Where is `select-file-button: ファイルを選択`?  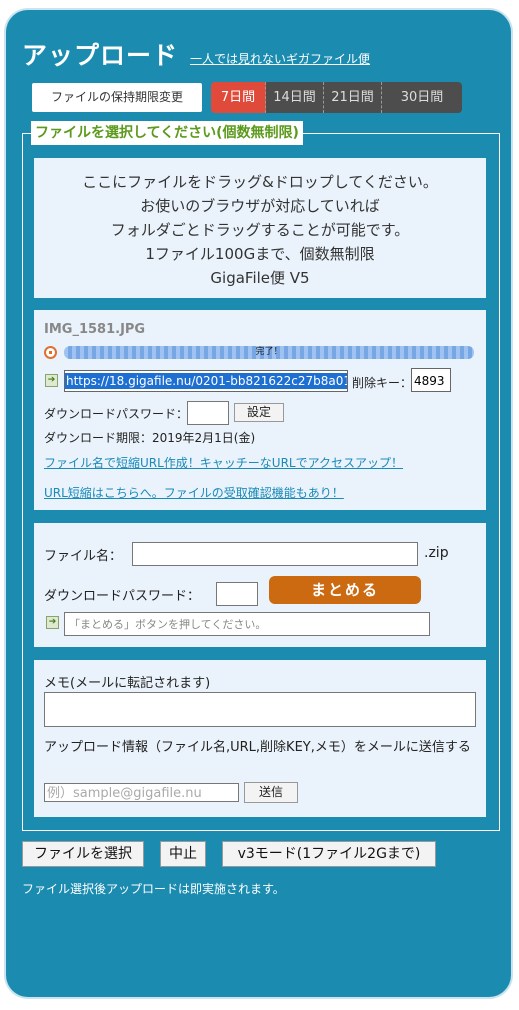
select-file-button: ファイルを選択 is located at coordinates (83, 854).